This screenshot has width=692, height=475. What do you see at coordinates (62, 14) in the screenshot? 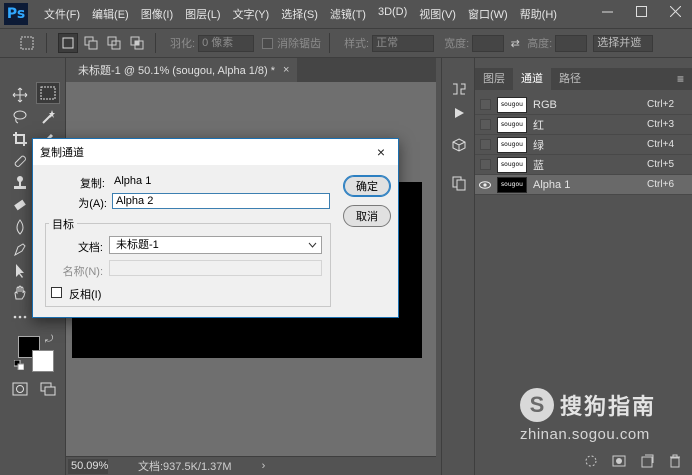
I see `menu-file: 文件(F)` at bounding box center [62, 14].